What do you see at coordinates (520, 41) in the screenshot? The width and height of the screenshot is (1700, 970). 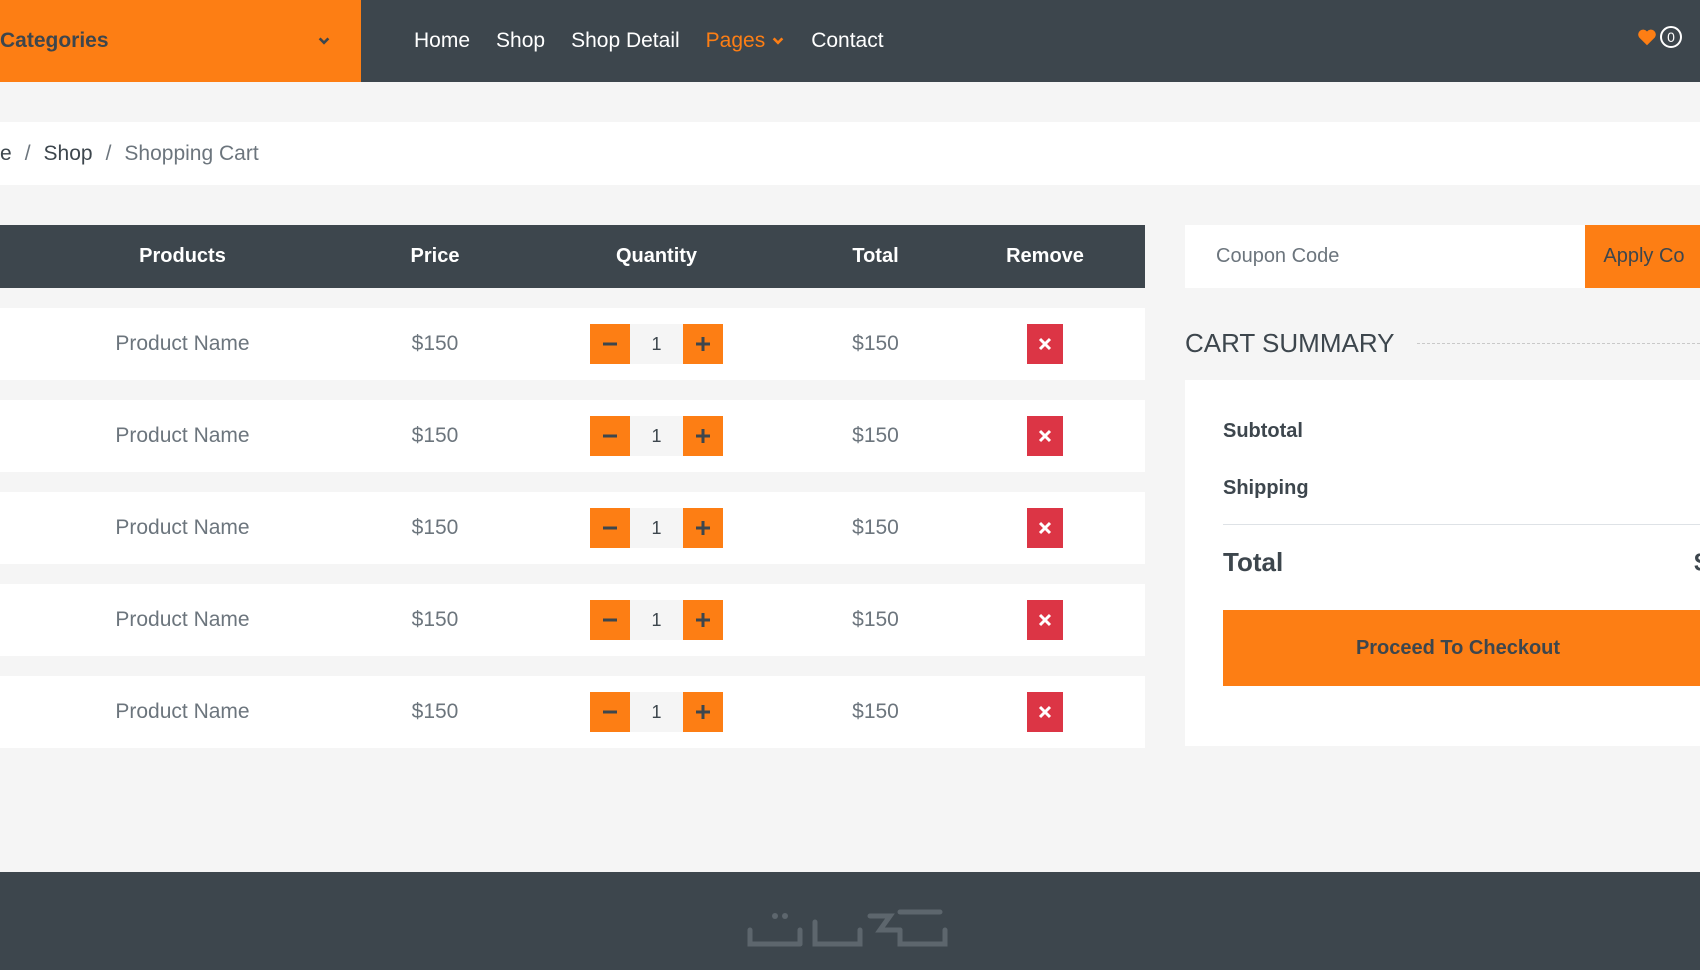 I see `nav-shop: Shop` at bounding box center [520, 41].